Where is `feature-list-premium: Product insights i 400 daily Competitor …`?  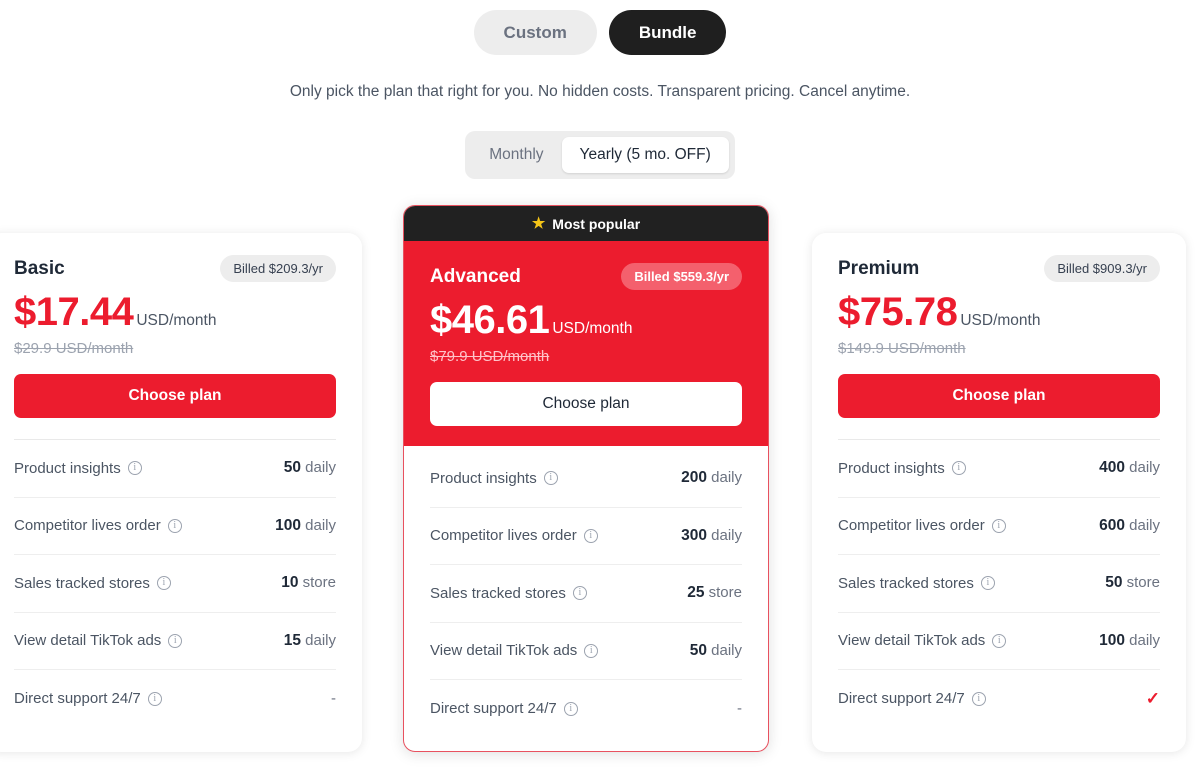 feature-list-premium: Product insights i 400 daily Competitor … is located at coordinates (999, 584).